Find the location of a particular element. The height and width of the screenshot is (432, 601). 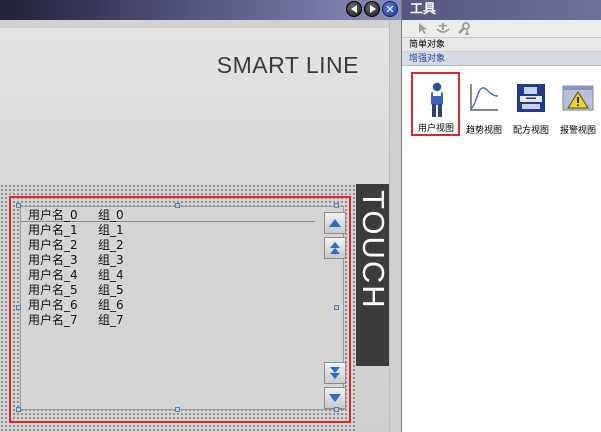

tools-title: 工具 is located at coordinates (501, 10).